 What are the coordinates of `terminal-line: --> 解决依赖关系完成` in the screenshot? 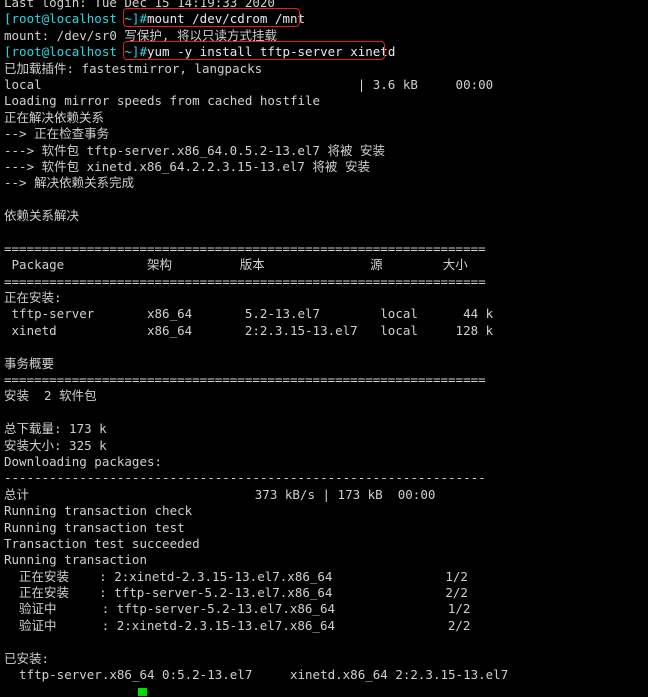 It's located at (256, 183).